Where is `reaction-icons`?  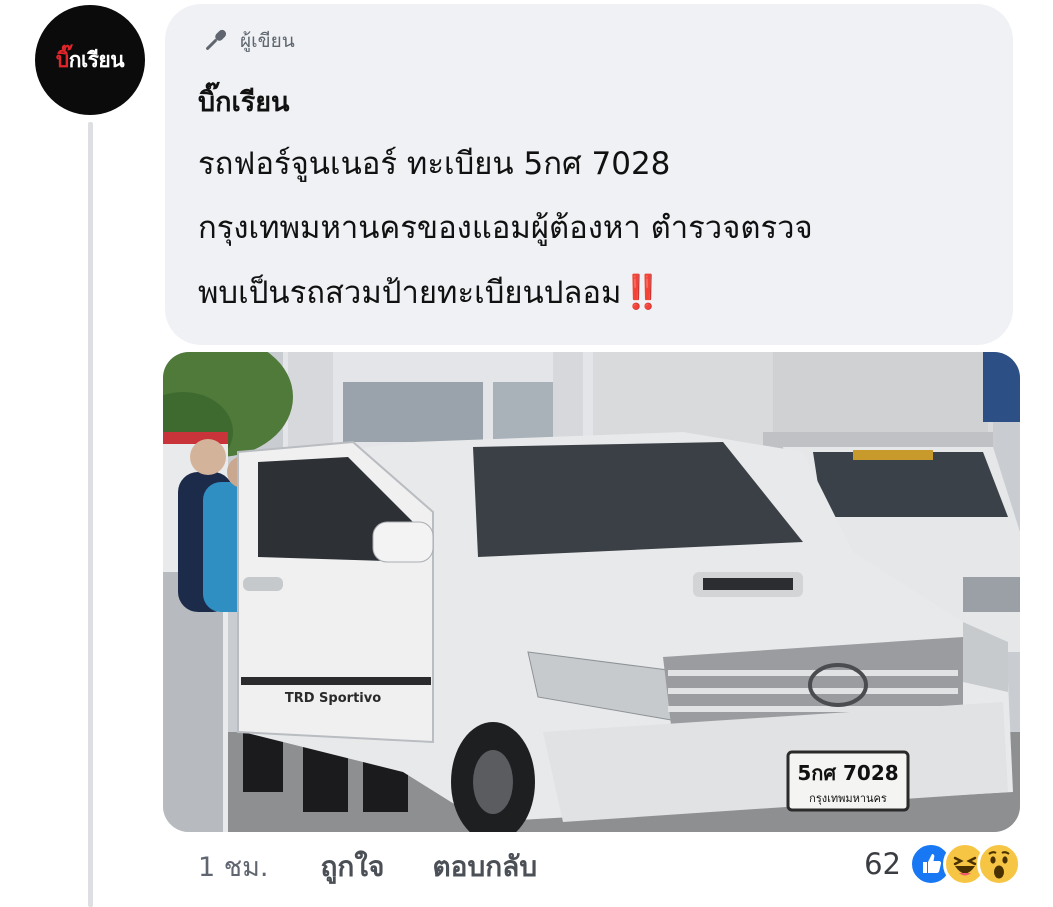 reaction-icons is located at coordinates (965, 864).